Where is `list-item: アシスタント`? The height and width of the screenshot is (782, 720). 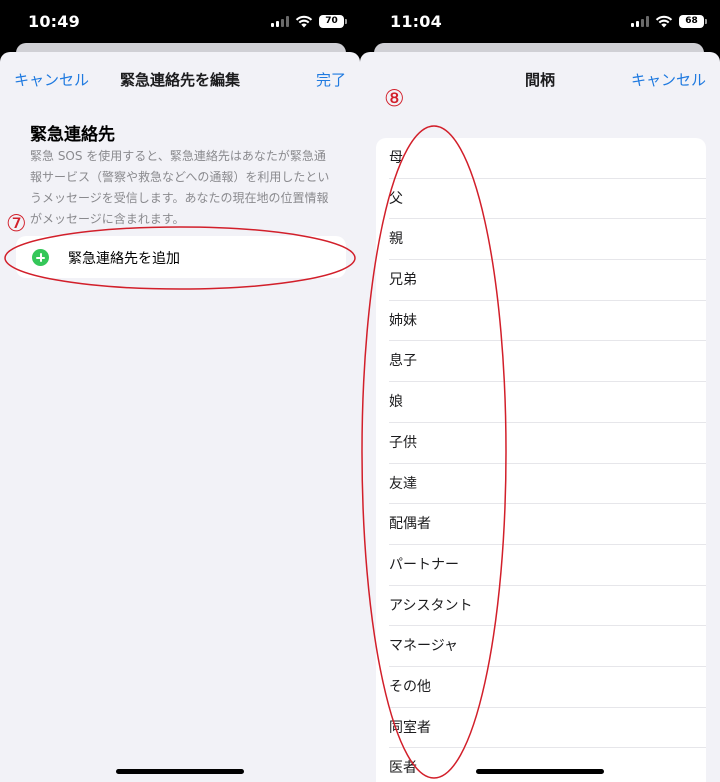 list-item: アシスタント is located at coordinates (541, 606).